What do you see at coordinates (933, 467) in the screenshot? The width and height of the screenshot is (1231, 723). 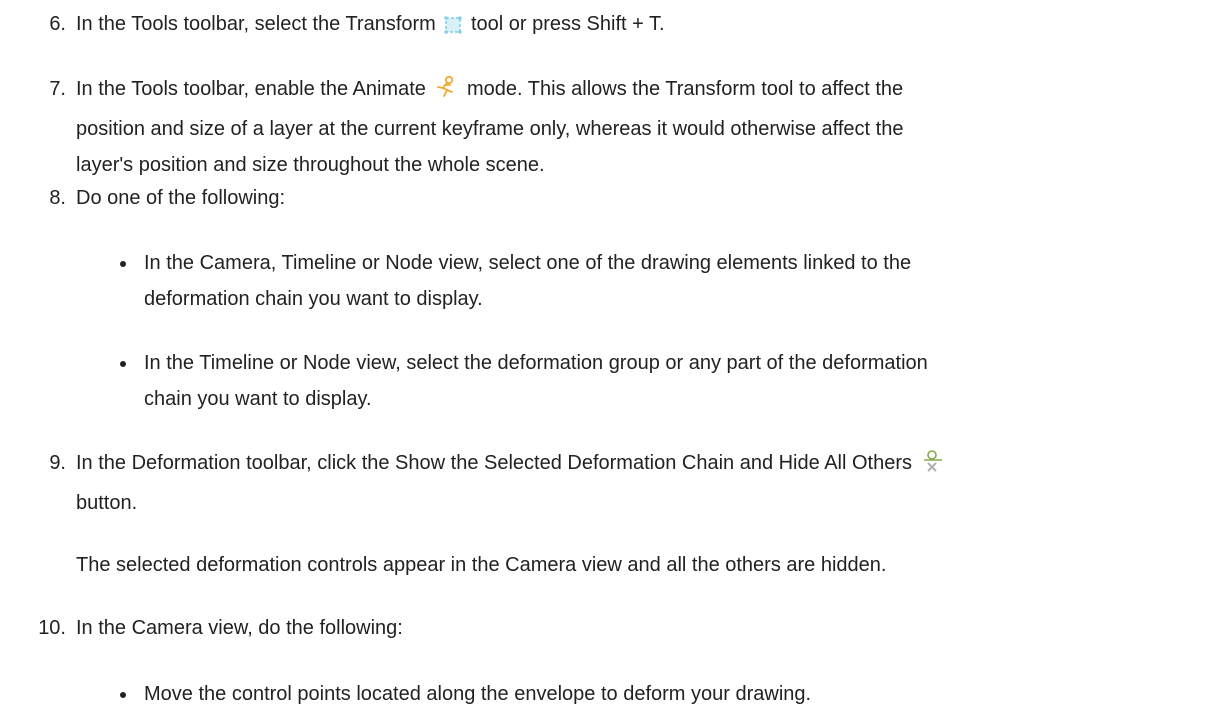 I see `show-selected-deformation-chain-icon` at bounding box center [933, 467].